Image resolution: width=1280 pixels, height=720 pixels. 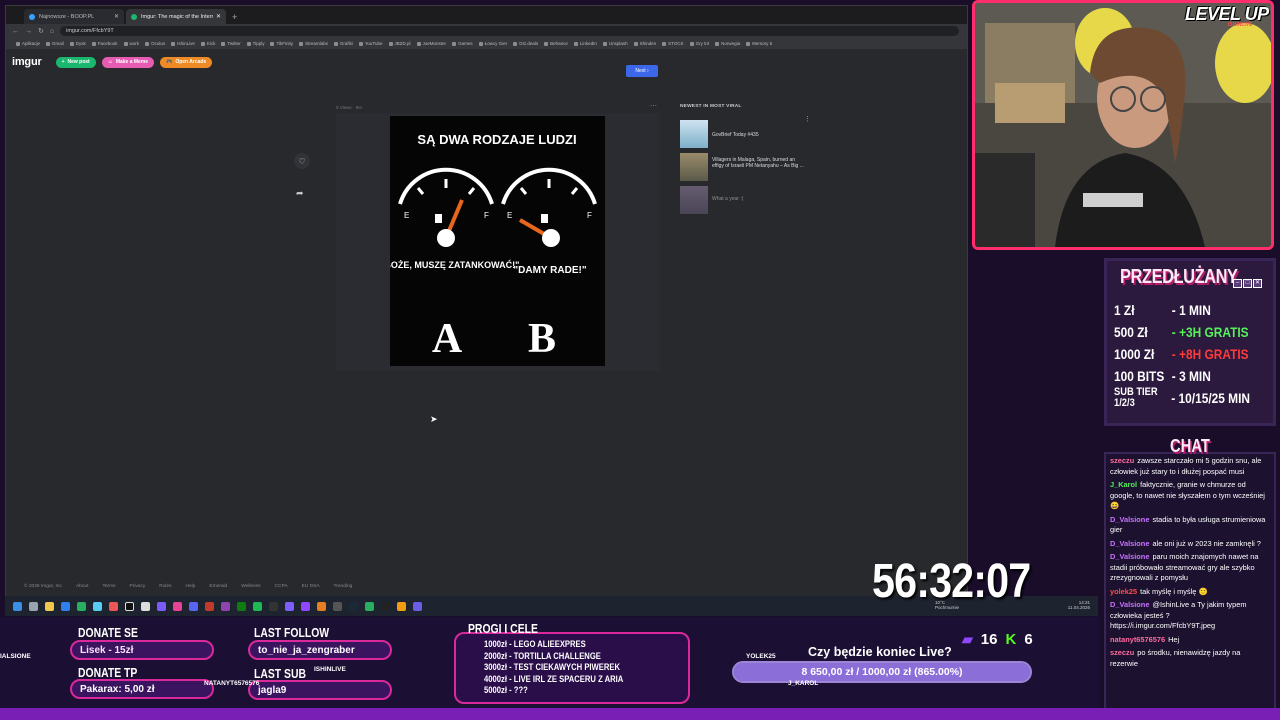 I want to click on chat-username: yolek25, so click(x=1123, y=591).